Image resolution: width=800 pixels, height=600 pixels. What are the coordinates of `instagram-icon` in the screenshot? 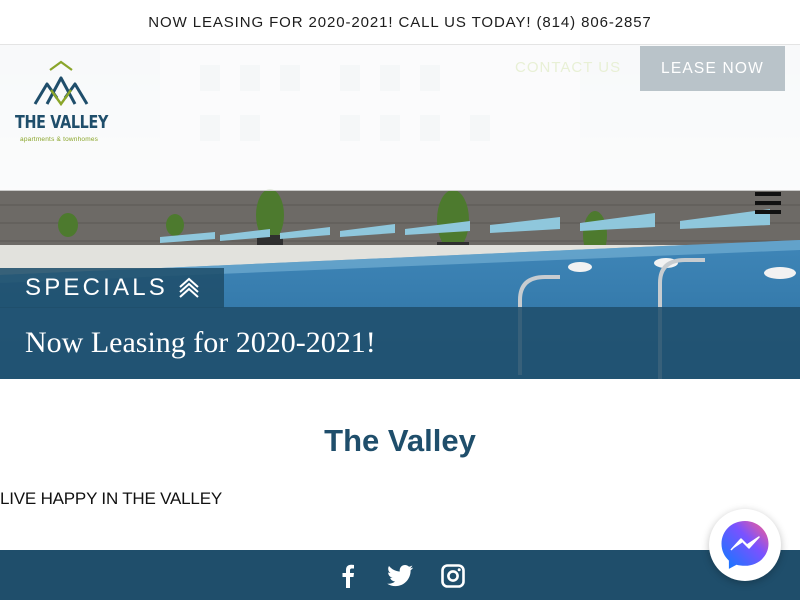 It's located at (453, 576).